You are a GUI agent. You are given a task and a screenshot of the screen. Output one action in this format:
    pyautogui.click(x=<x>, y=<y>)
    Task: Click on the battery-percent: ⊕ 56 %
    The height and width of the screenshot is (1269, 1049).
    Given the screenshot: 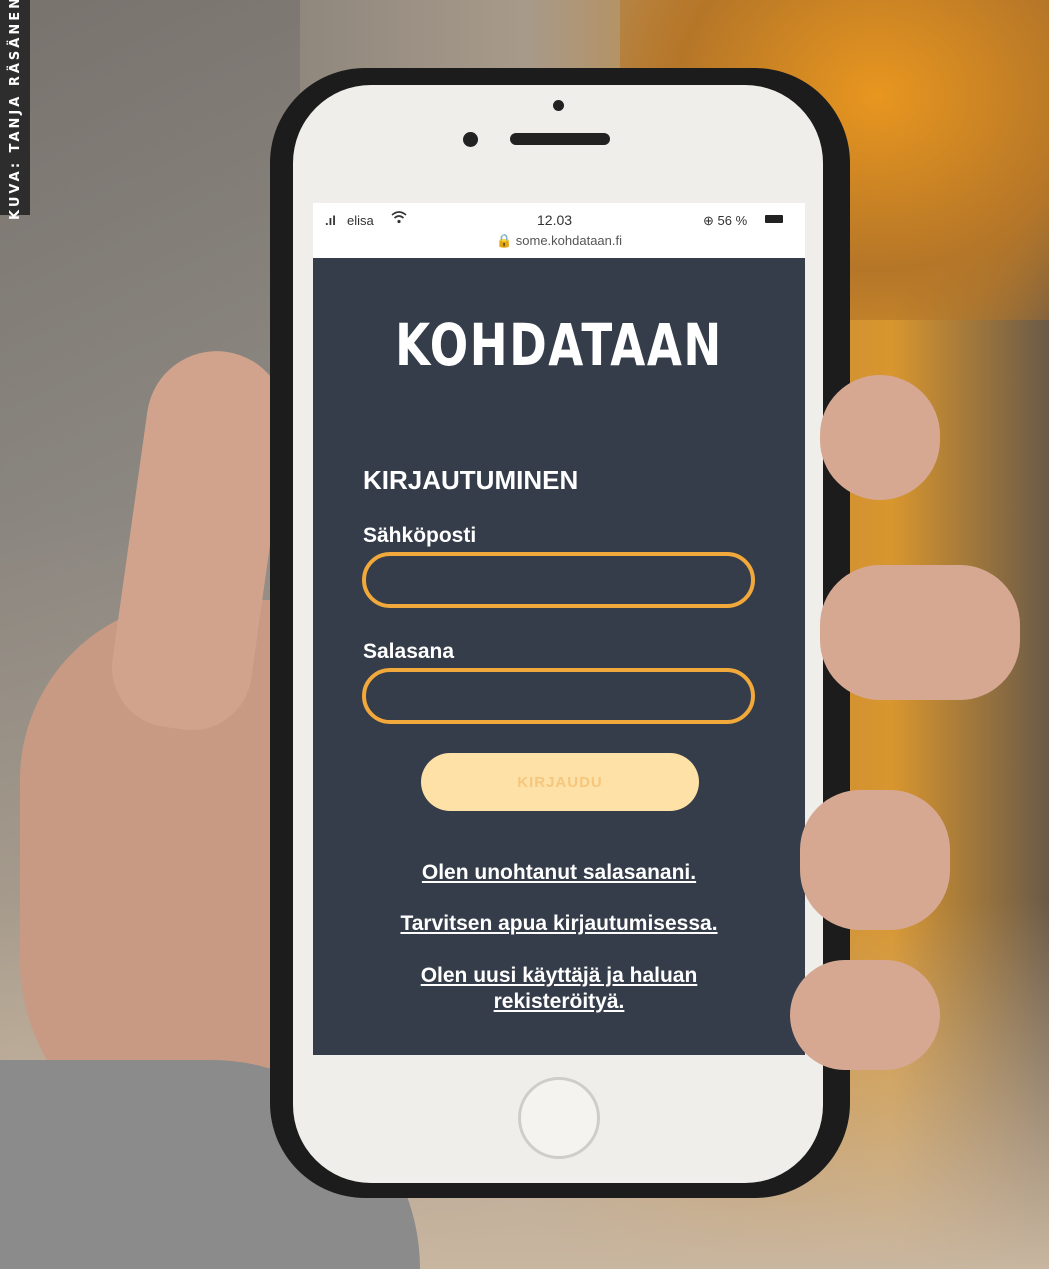 What is the action you would take?
    pyautogui.click(x=725, y=220)
    